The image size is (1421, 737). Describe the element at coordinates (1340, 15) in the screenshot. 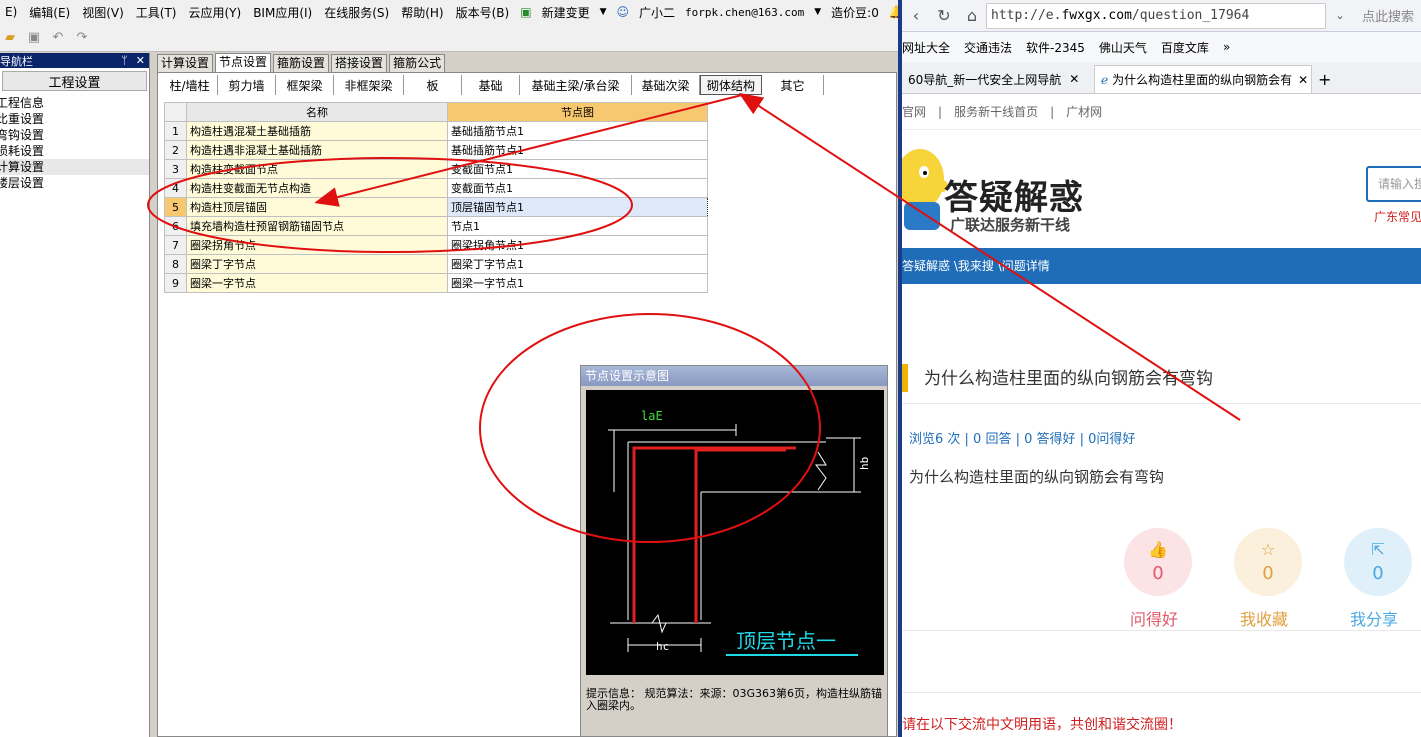

I see `dropdown-icon: ⌄` at that location.